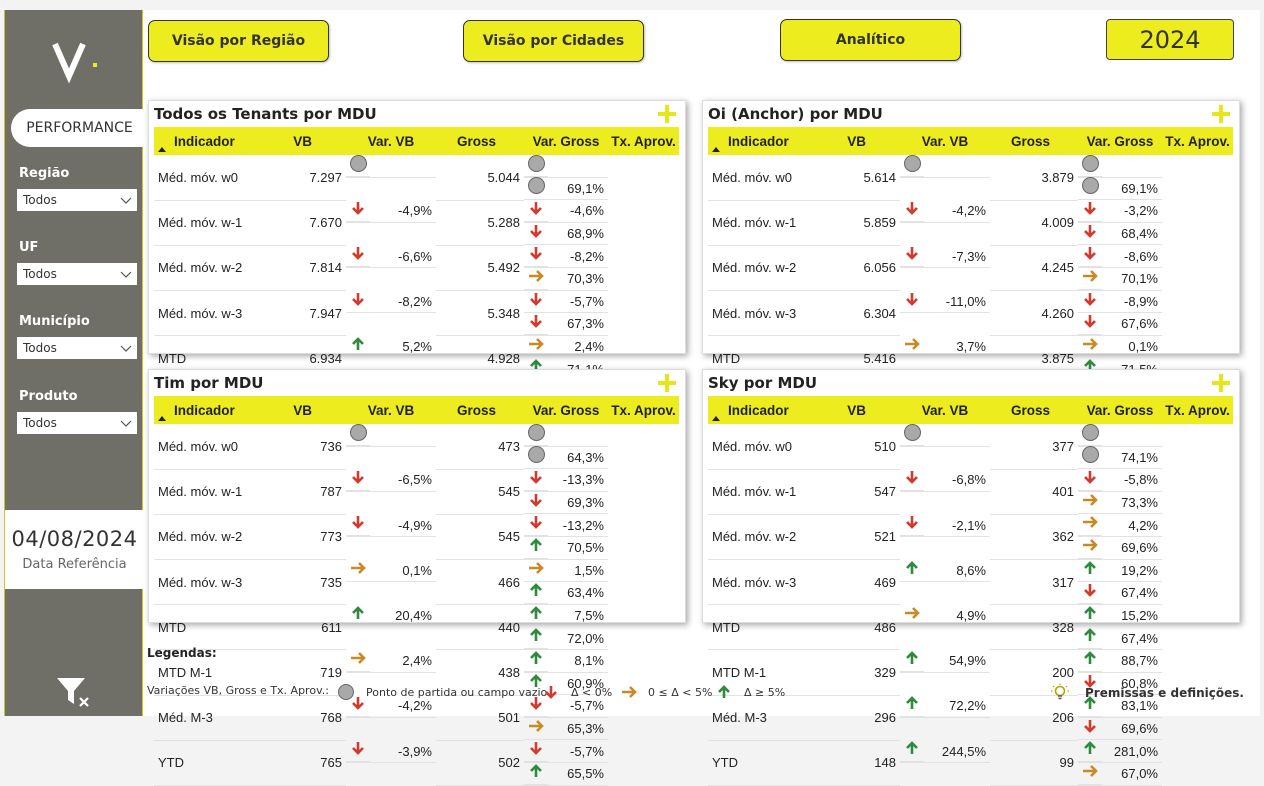 The width and height of the screenshot is (1264, 786). What do you see at coordinates (391, 211) in the screenshot?
I see `var-vb-cell: -4,9%` at bounding box center [391, 211].